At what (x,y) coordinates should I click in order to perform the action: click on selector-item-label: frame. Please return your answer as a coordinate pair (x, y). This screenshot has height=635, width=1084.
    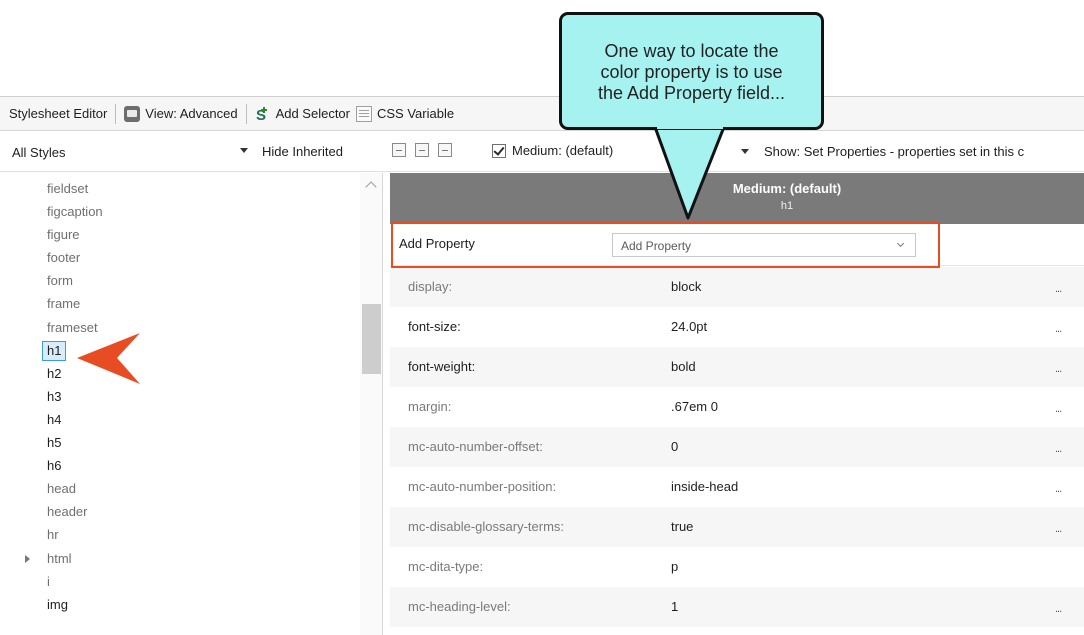
    Looking at the image, I should click on (64, 304).